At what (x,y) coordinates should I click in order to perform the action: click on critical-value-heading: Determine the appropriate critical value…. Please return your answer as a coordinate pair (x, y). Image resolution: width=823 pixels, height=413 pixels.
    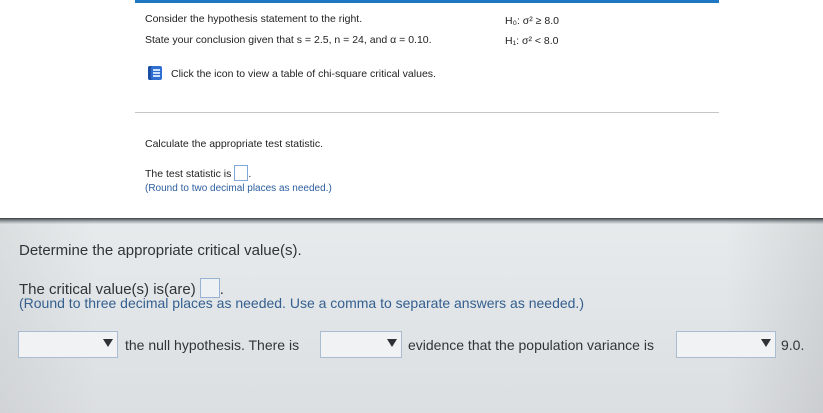
    Looking at the image, I should click on (160, 250).